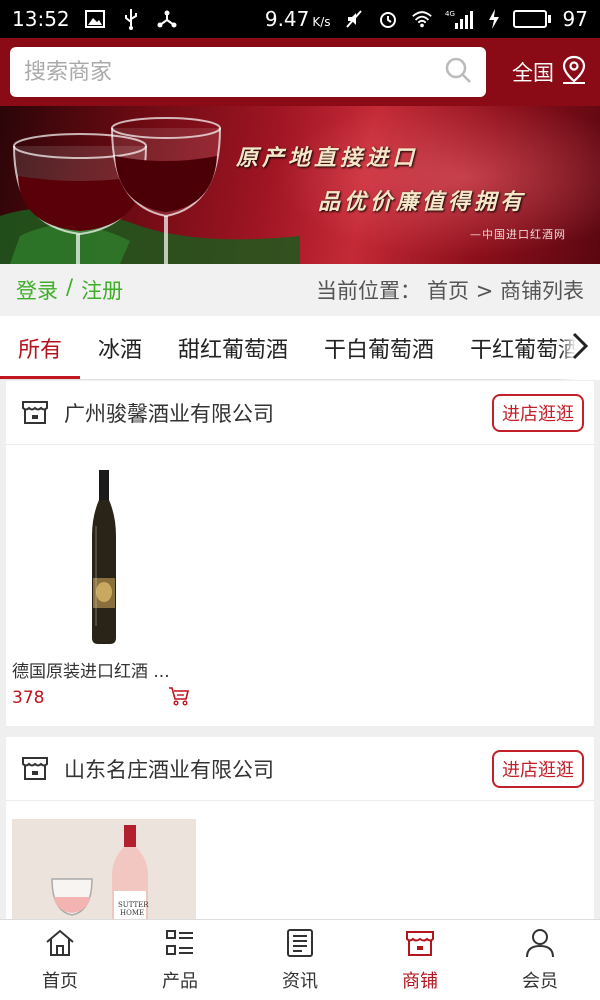 The width and height of the screenshot is (600, 1000). I want to click on network-speed: 9.47, so click(287, 19).